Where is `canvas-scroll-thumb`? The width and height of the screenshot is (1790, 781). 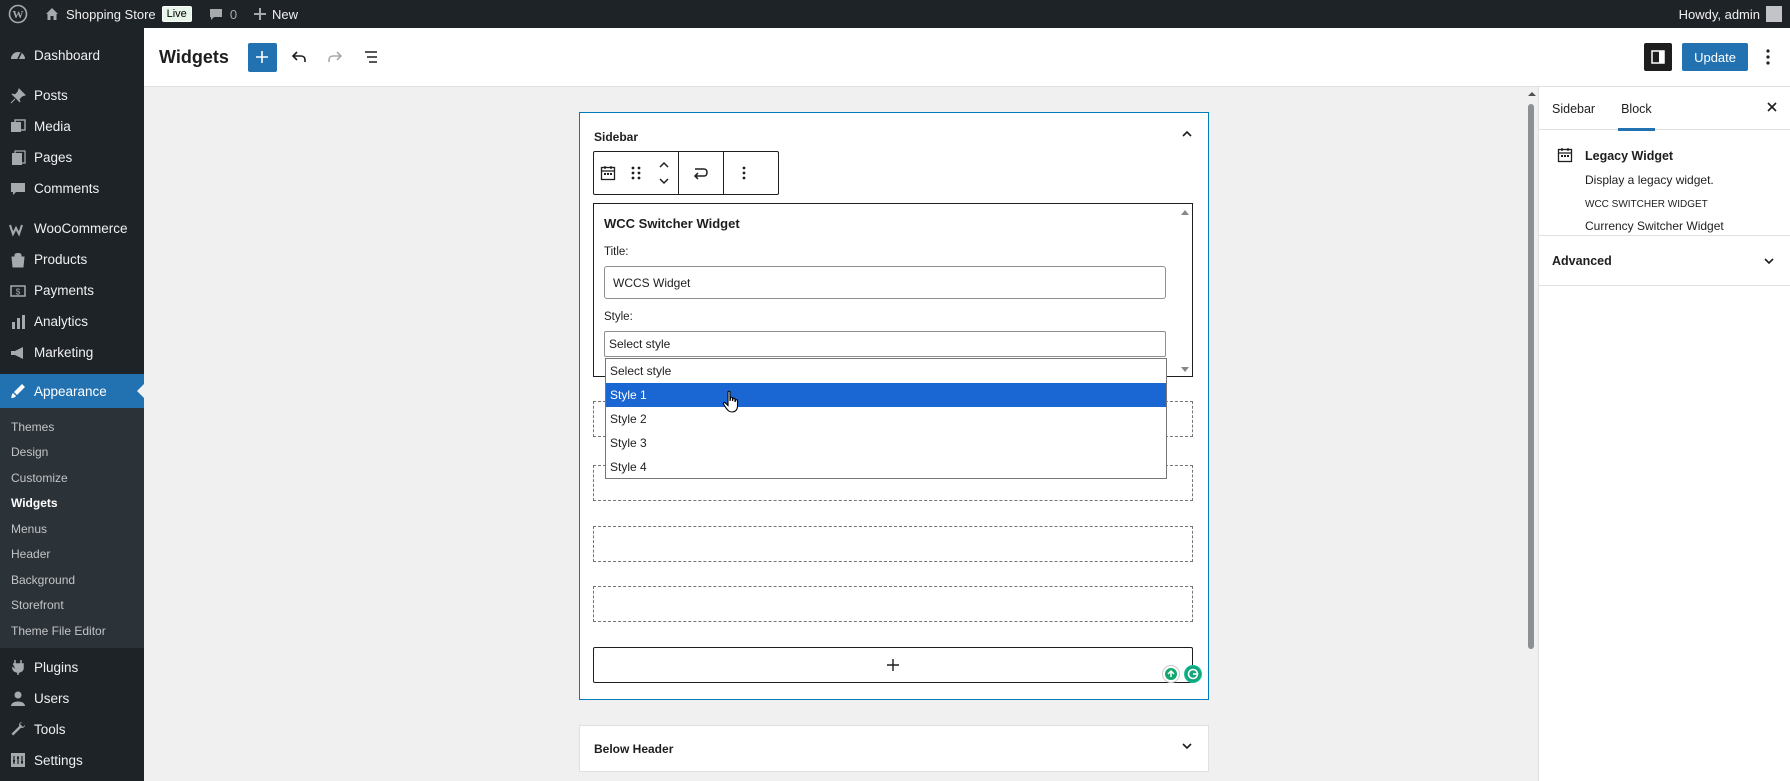 canvas-scroll-thumb is located at coordinates (1531, 376).